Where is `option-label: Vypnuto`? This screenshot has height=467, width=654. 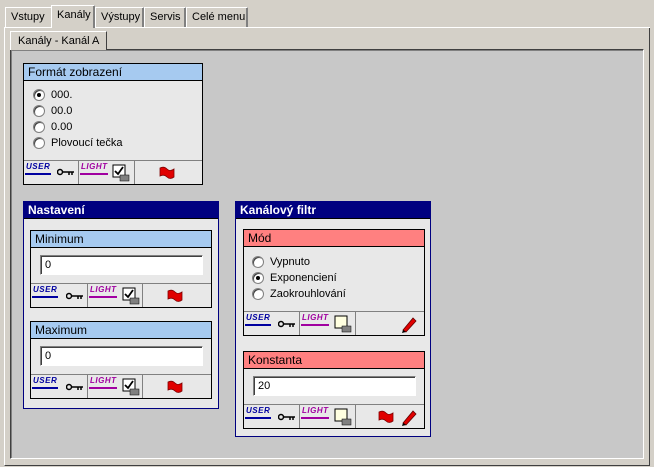 option-label: Vypnuto is located at coordinates (290, 262).